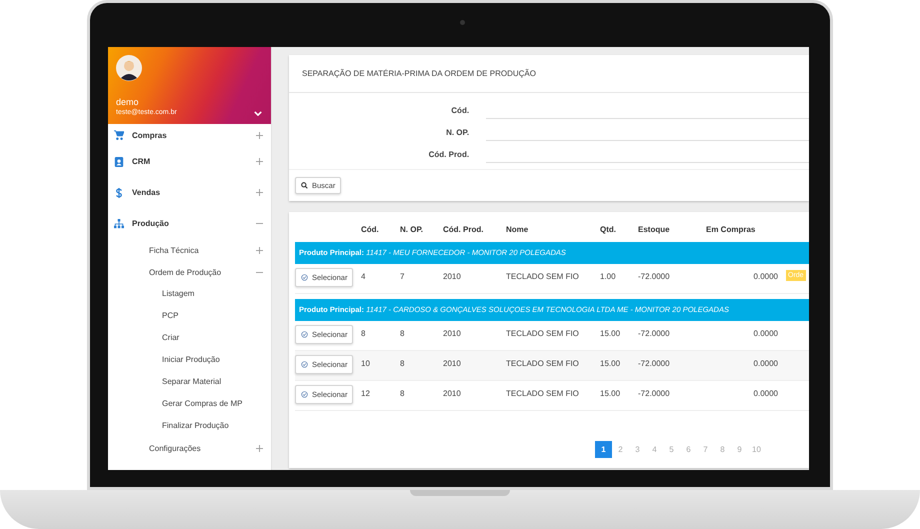  Describe the element at coordinates (189, 272) in the screenshot. I see `menu-item: Ordem de Produção` at that location.